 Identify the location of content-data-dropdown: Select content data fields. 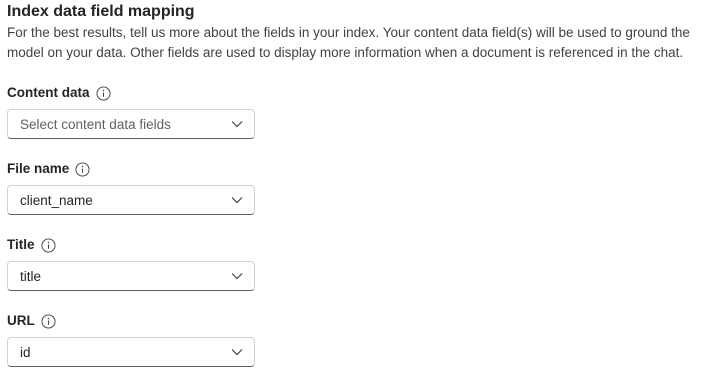
(131, 124).